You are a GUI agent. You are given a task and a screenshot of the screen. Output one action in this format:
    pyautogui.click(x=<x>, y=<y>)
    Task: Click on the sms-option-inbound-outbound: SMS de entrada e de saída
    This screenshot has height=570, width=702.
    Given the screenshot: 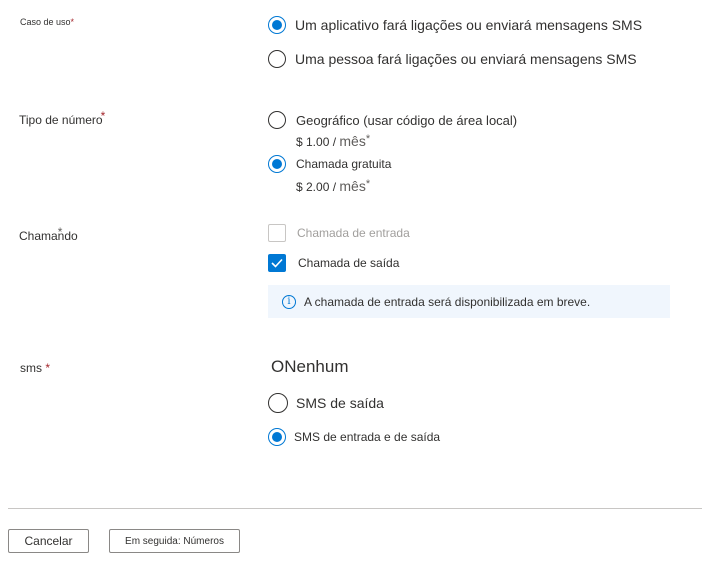 What is the action you would take?
    pyautogui.click(x=354, y=437)
    